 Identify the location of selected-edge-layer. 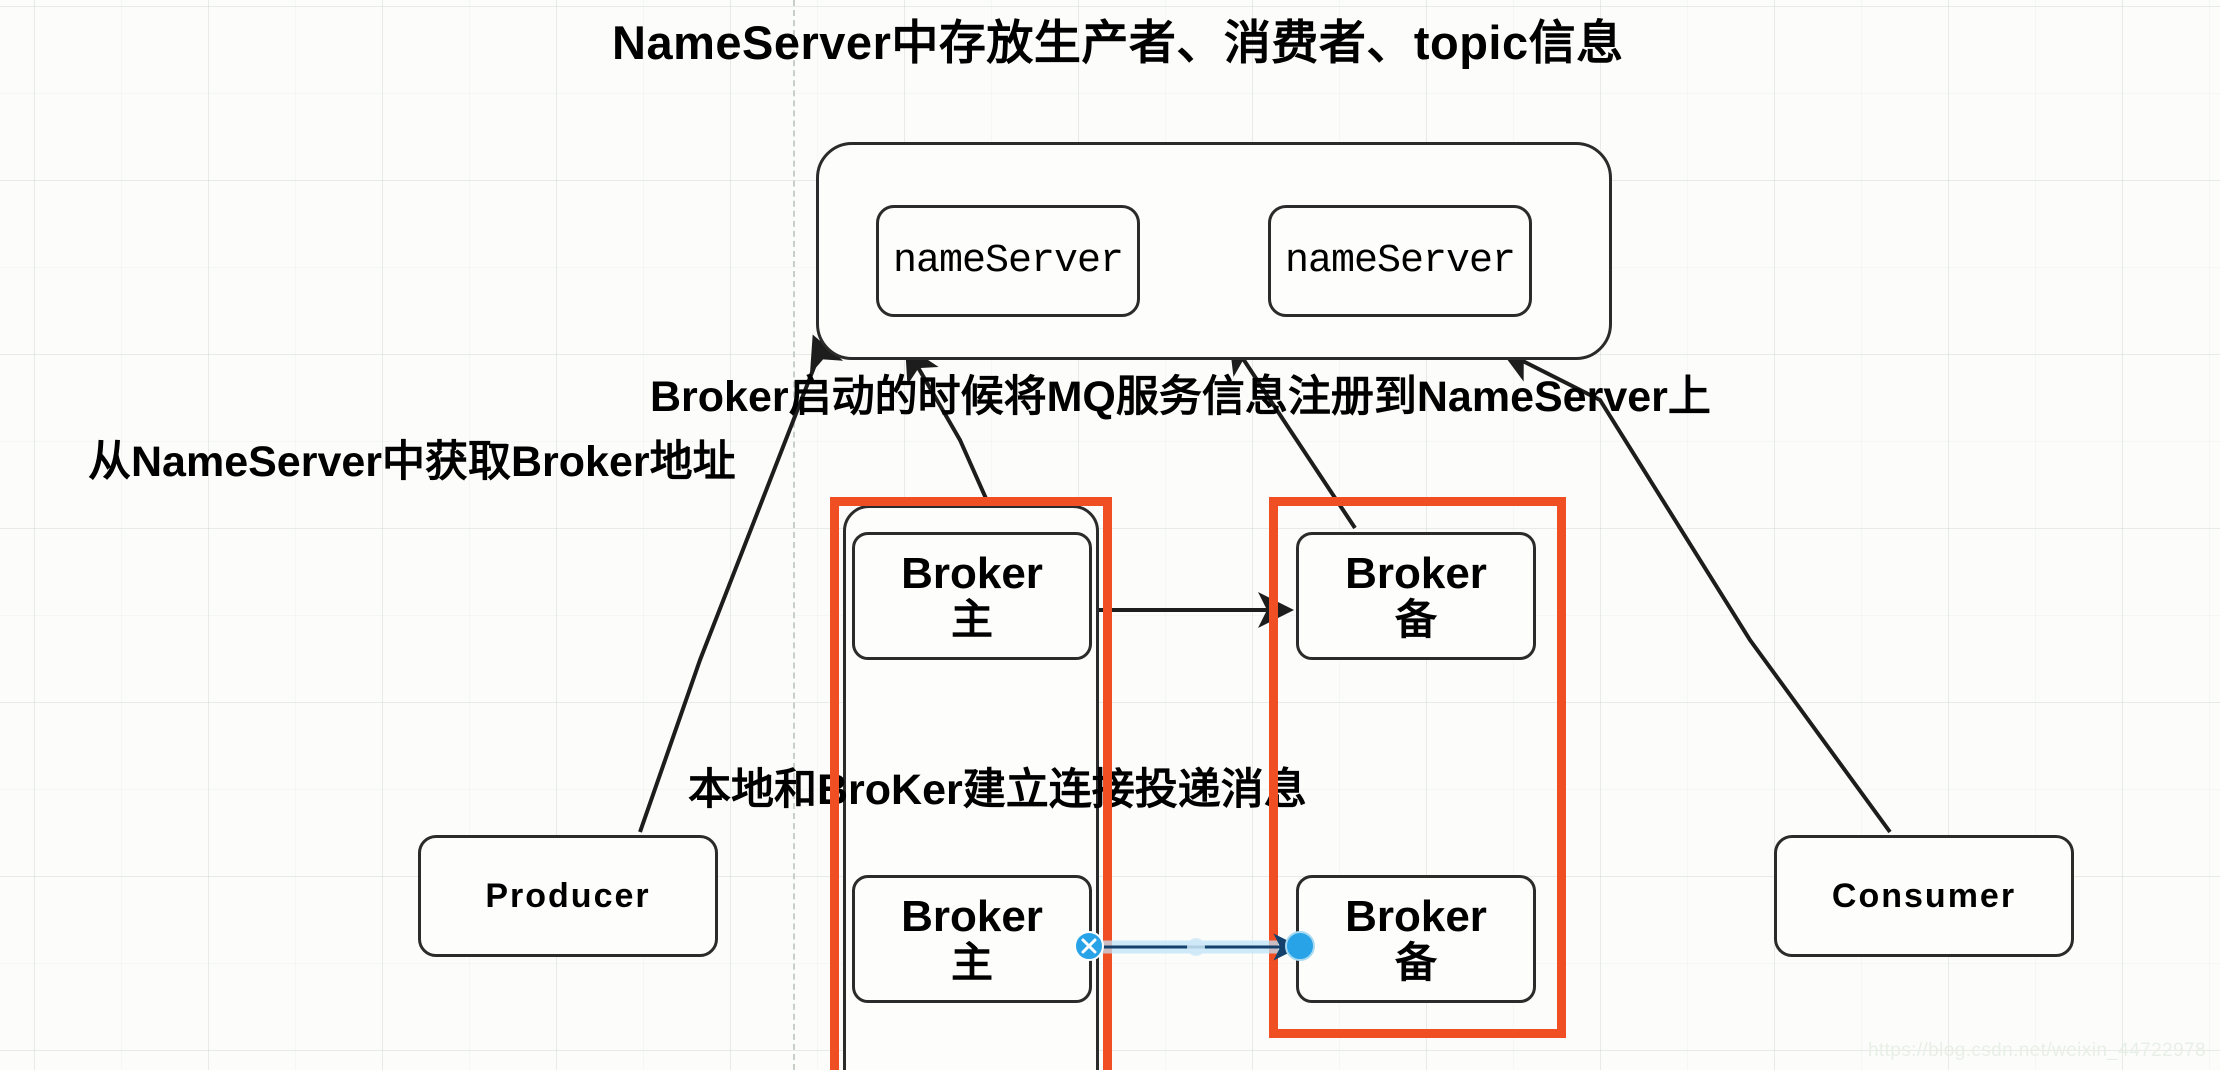
(1194, 946).